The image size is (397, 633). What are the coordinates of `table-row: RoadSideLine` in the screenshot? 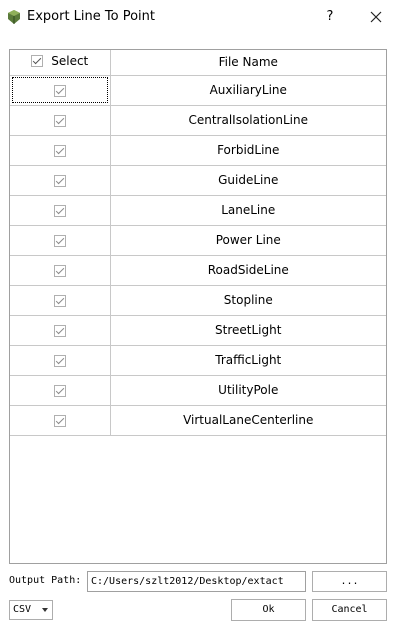 It's located at (198, 270).